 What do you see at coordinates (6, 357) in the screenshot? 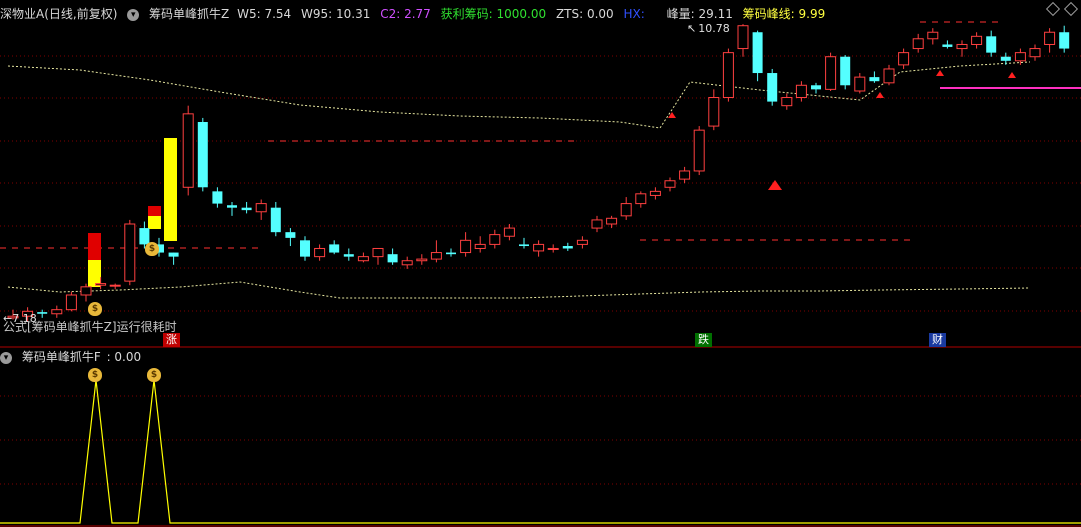
I see `sub-indicator-menu-icon: ▾` at bounding box center [6, 357].